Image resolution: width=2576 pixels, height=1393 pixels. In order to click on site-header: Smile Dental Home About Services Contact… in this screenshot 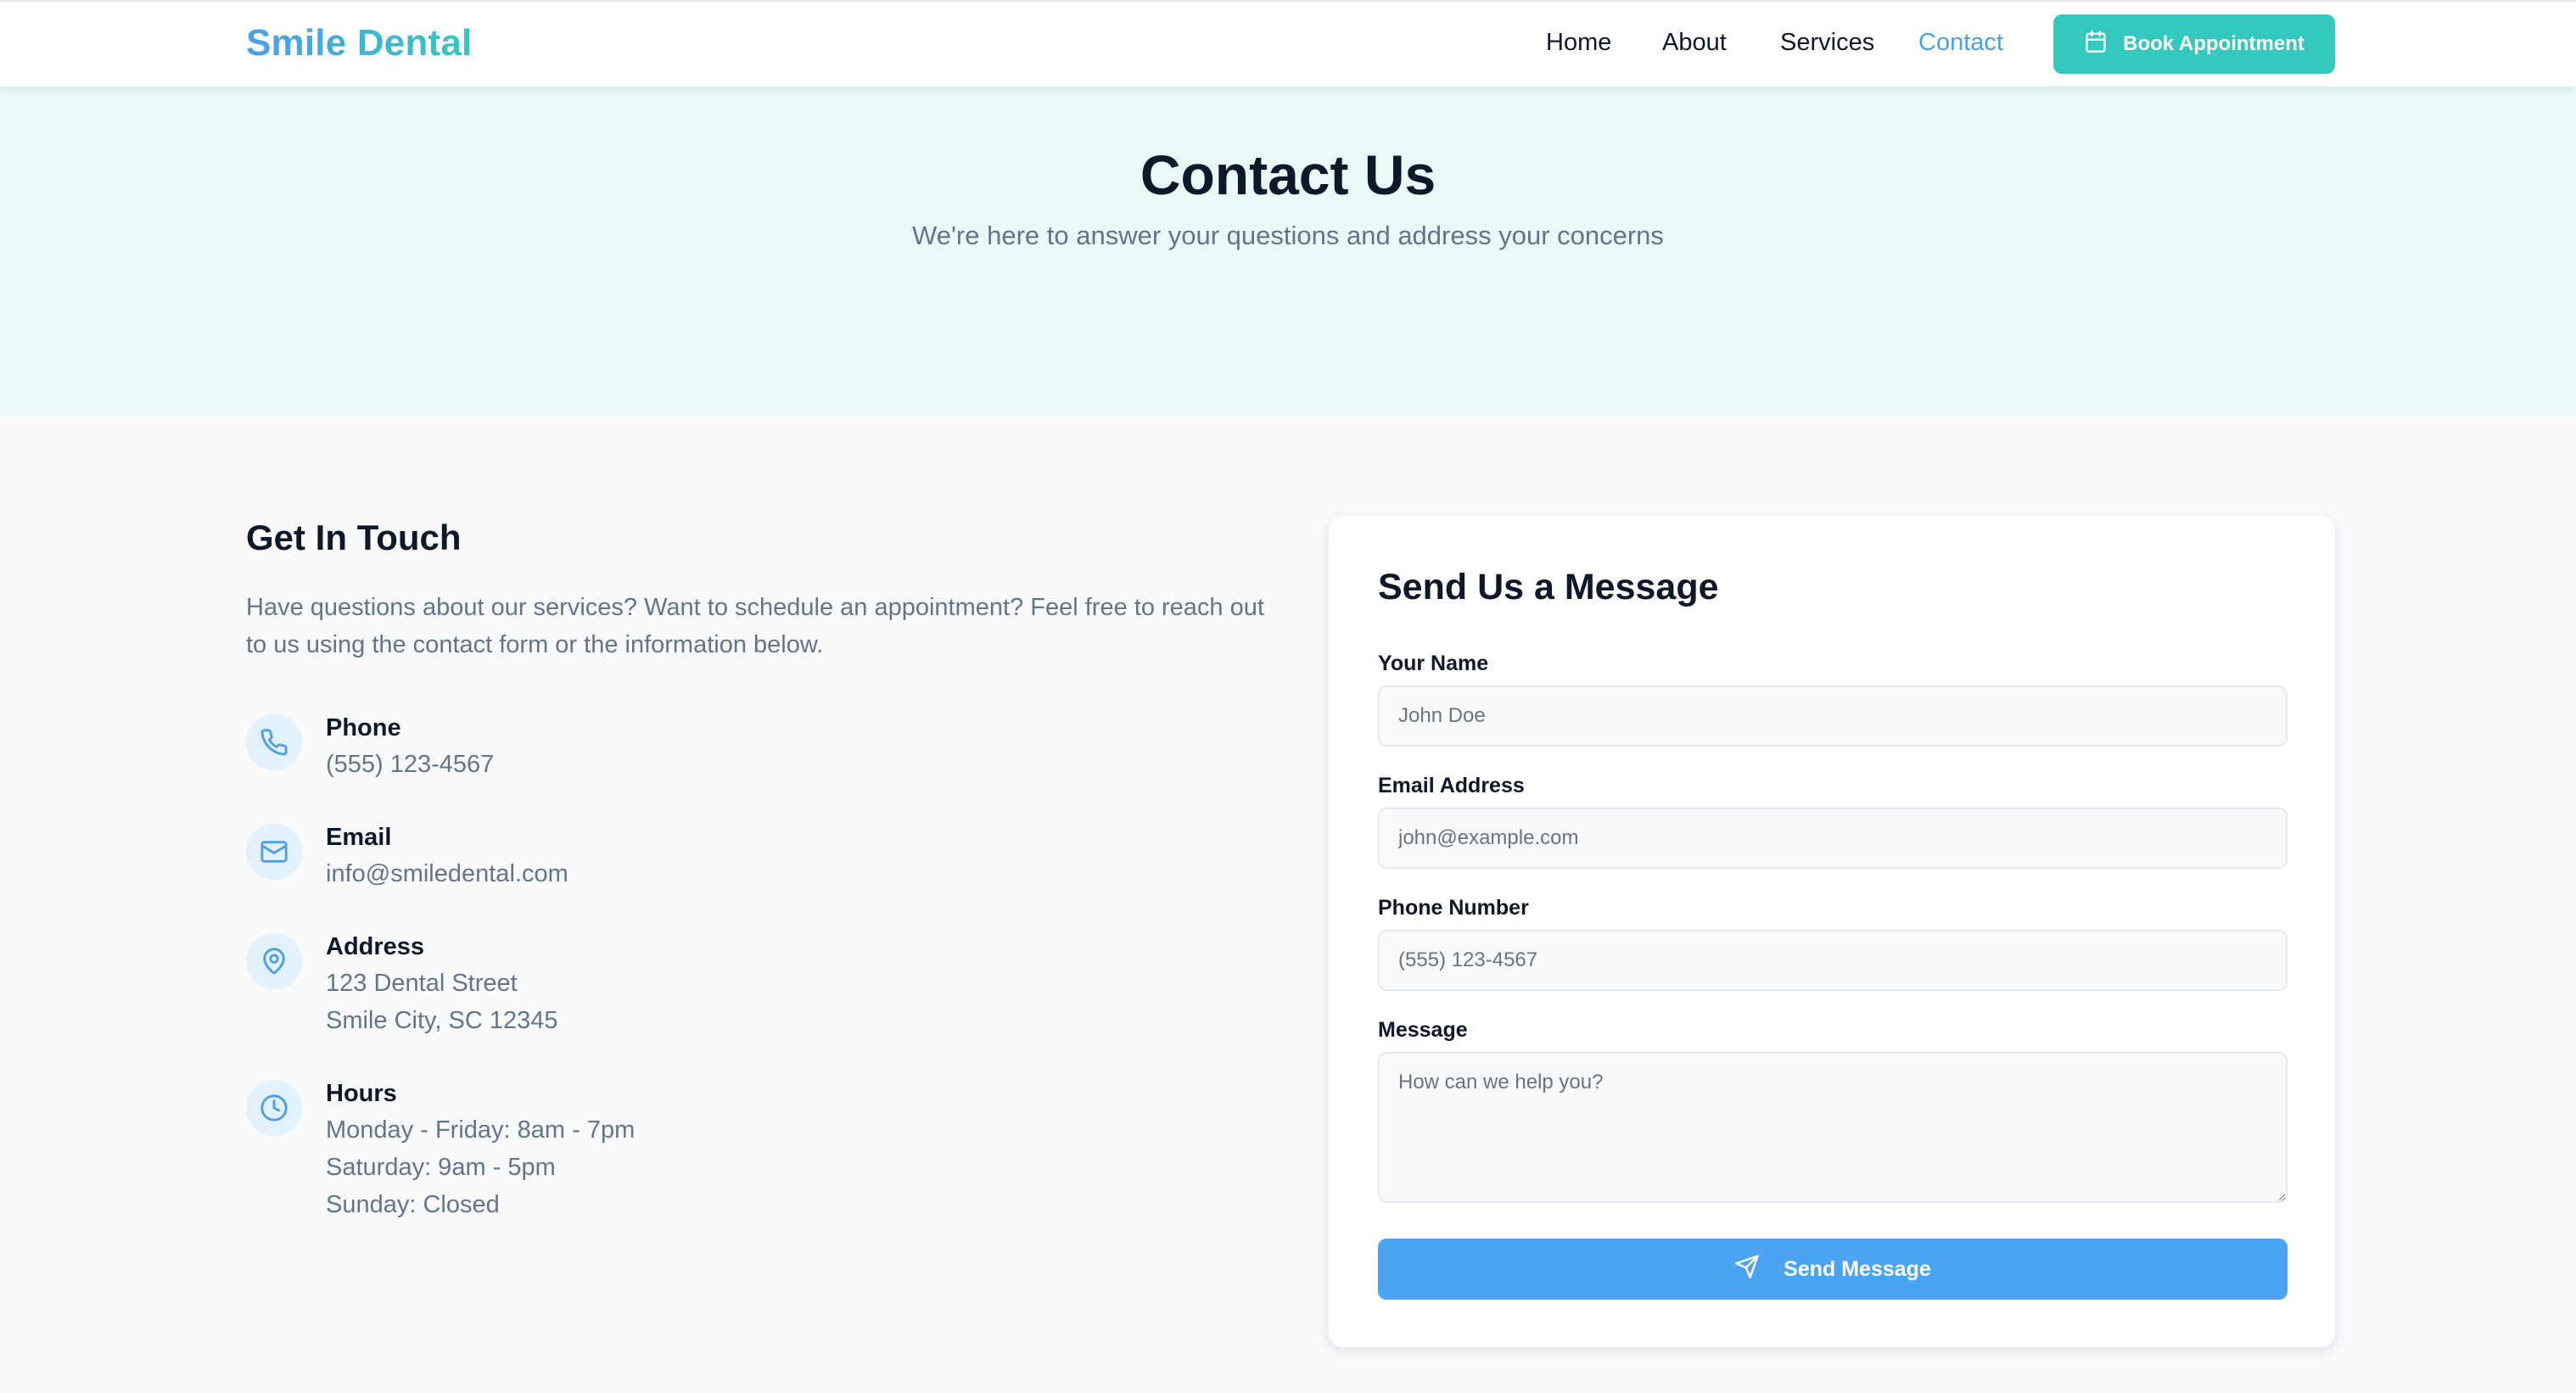, I will do `click(1288, 43)`.